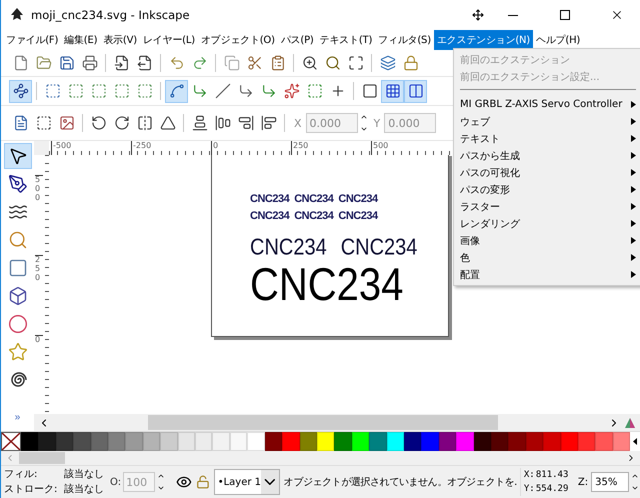  Describe the element at coordinates (547, 206) in the screenshot. I see `menu-entry: ラスター` at that location.